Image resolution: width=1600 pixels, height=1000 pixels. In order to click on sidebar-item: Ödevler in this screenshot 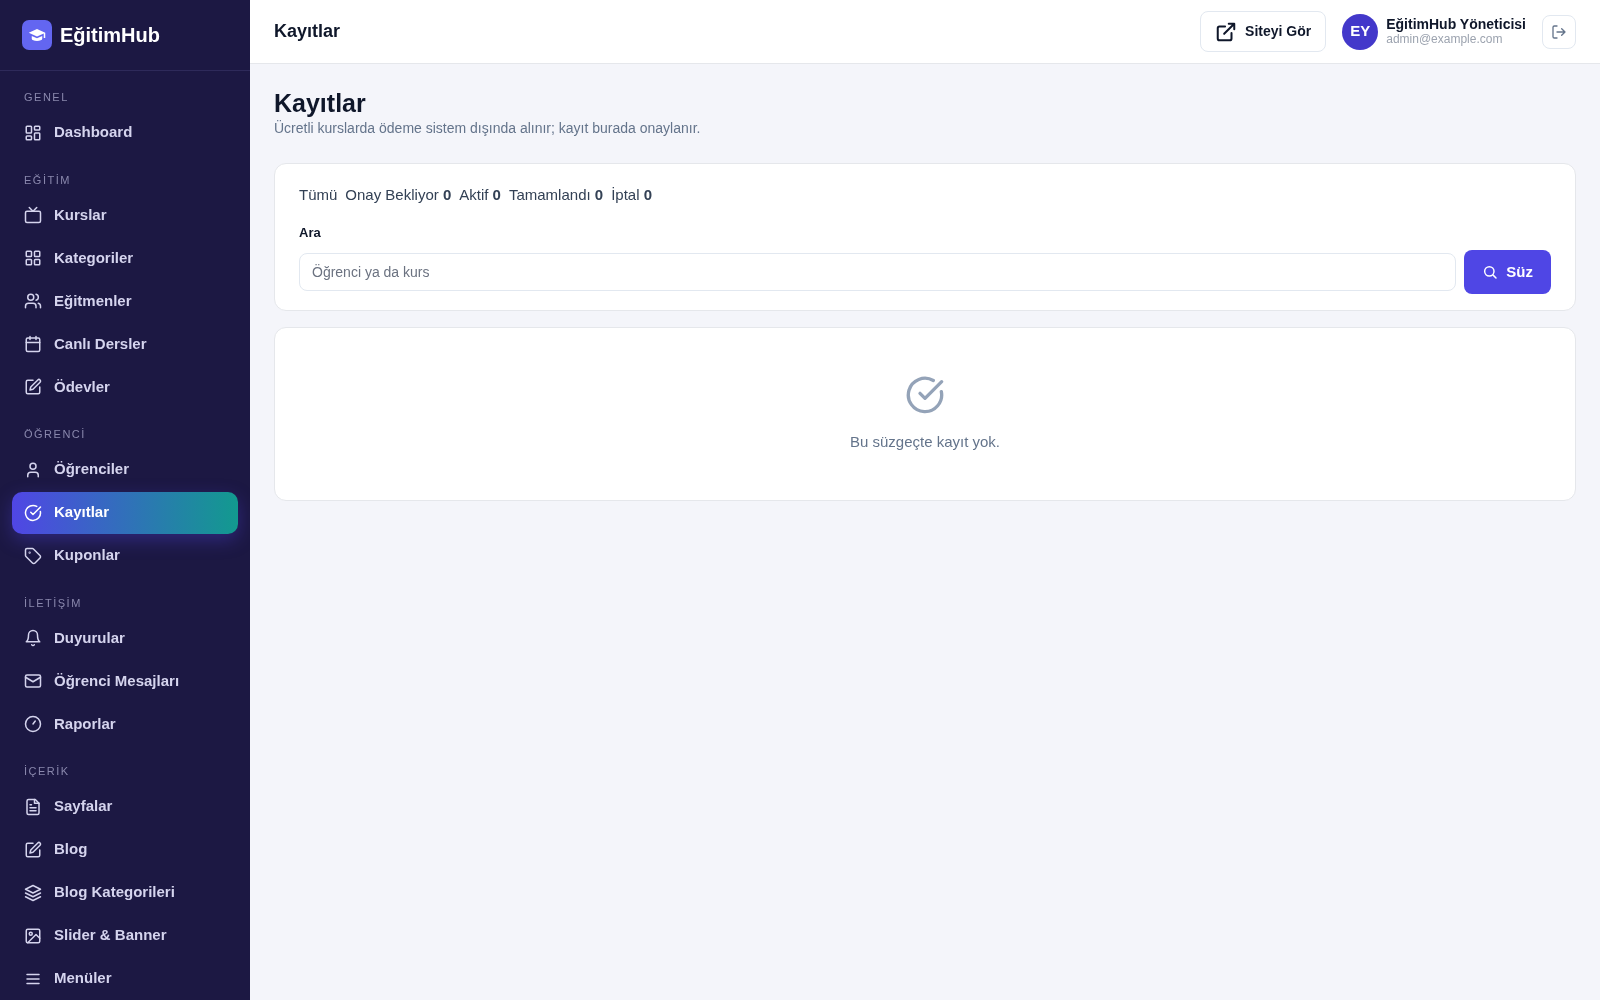, I will do `click(125, 387)`.